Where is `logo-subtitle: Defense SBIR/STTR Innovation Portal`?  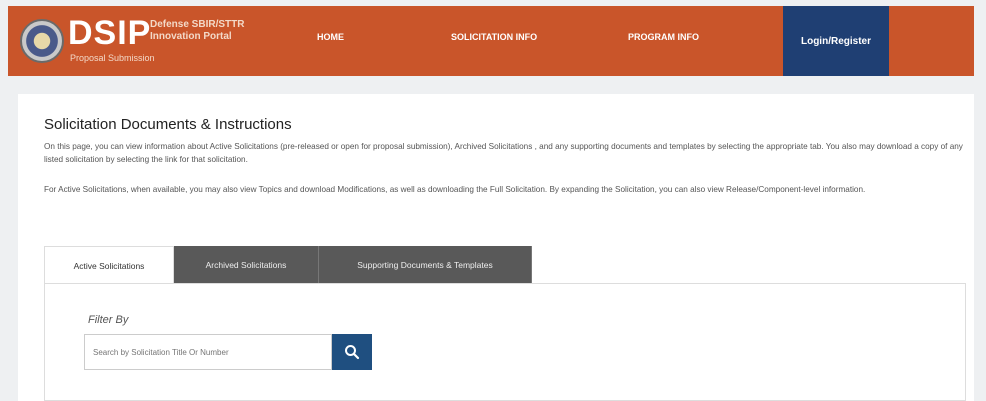
logo-subtitle: Defense SBIR/STTR Innovation Portal is located at coordinates (197, 31).